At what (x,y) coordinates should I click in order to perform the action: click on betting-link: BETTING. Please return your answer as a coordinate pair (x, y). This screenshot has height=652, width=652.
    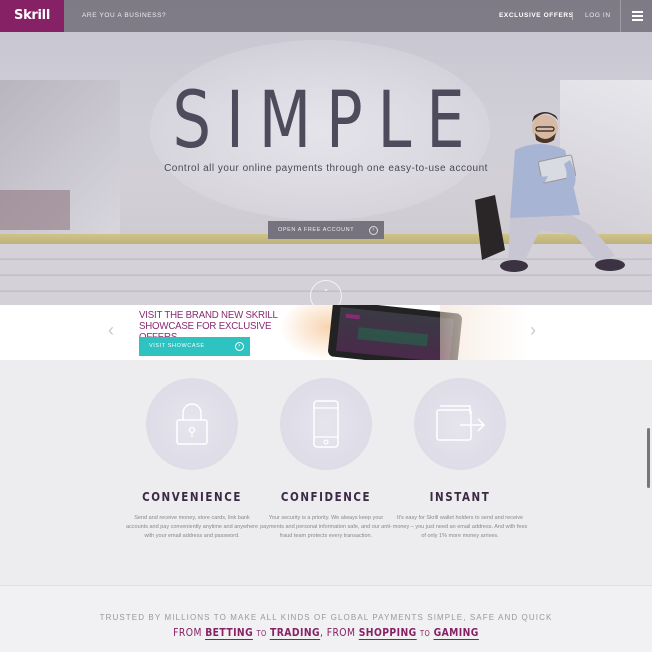
    Looking at the image, I should click on (229, 633).